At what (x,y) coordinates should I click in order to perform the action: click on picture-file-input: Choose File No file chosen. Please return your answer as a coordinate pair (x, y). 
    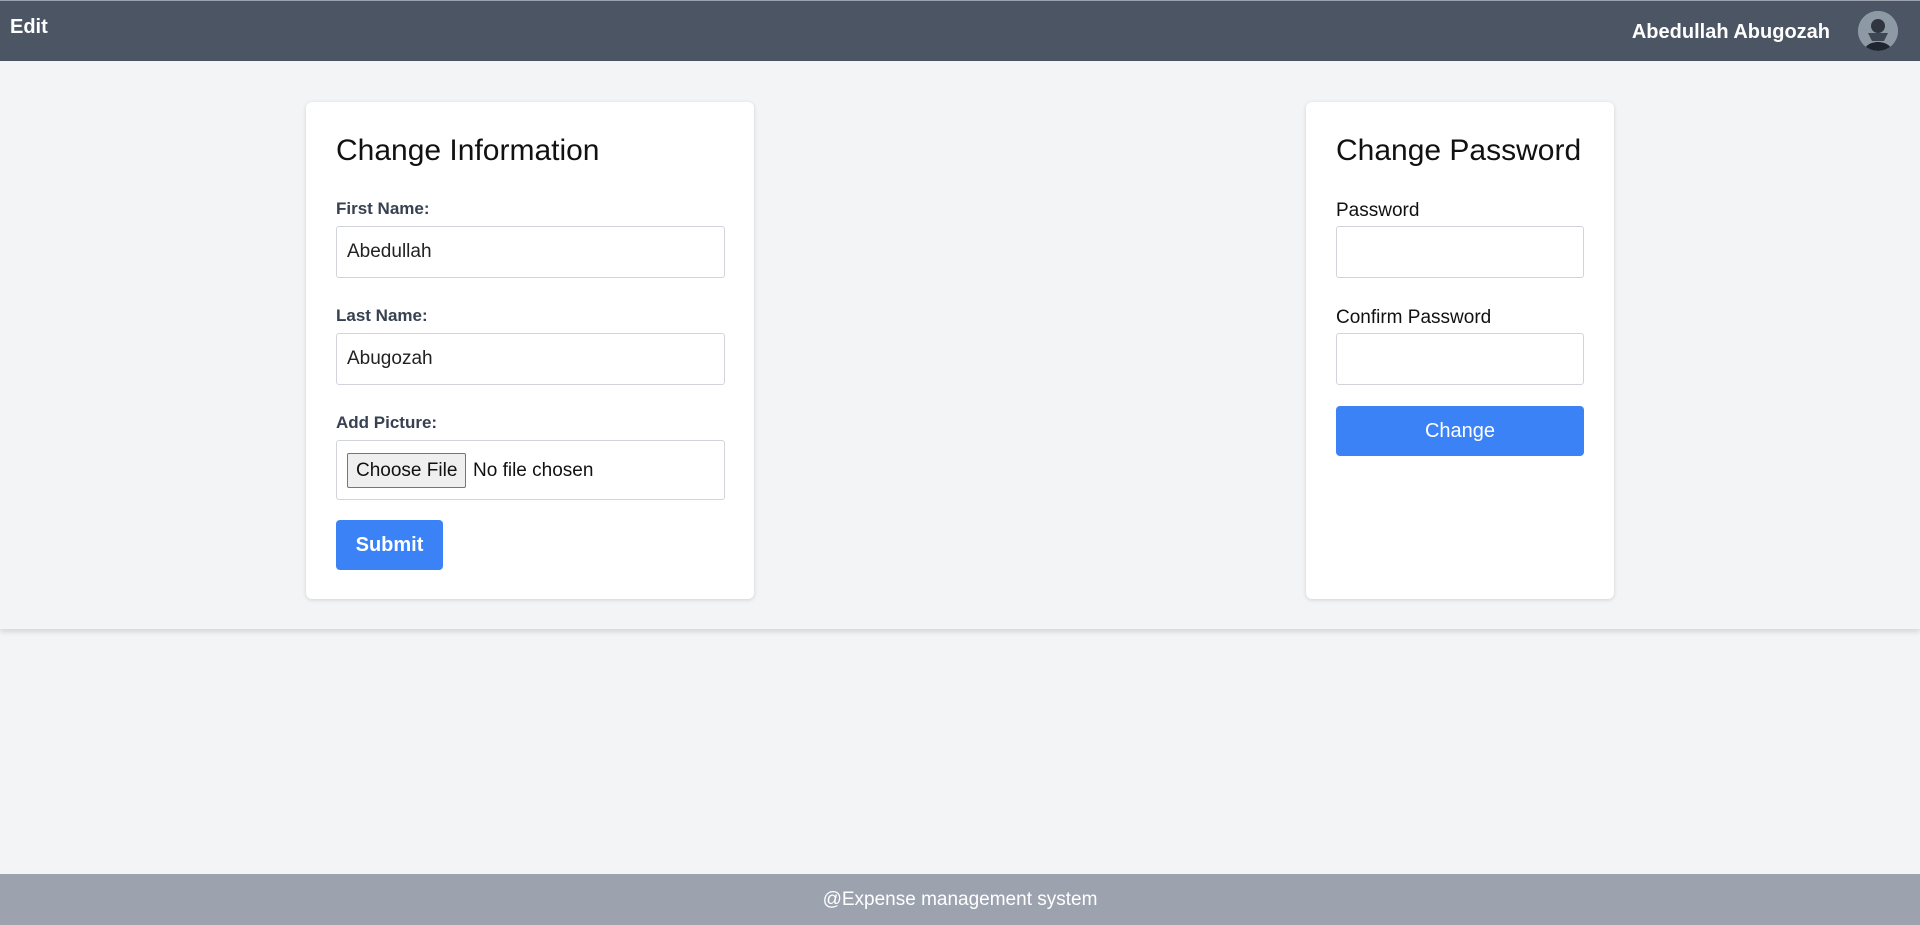
    Looking at the image, I should click on (530, 470).